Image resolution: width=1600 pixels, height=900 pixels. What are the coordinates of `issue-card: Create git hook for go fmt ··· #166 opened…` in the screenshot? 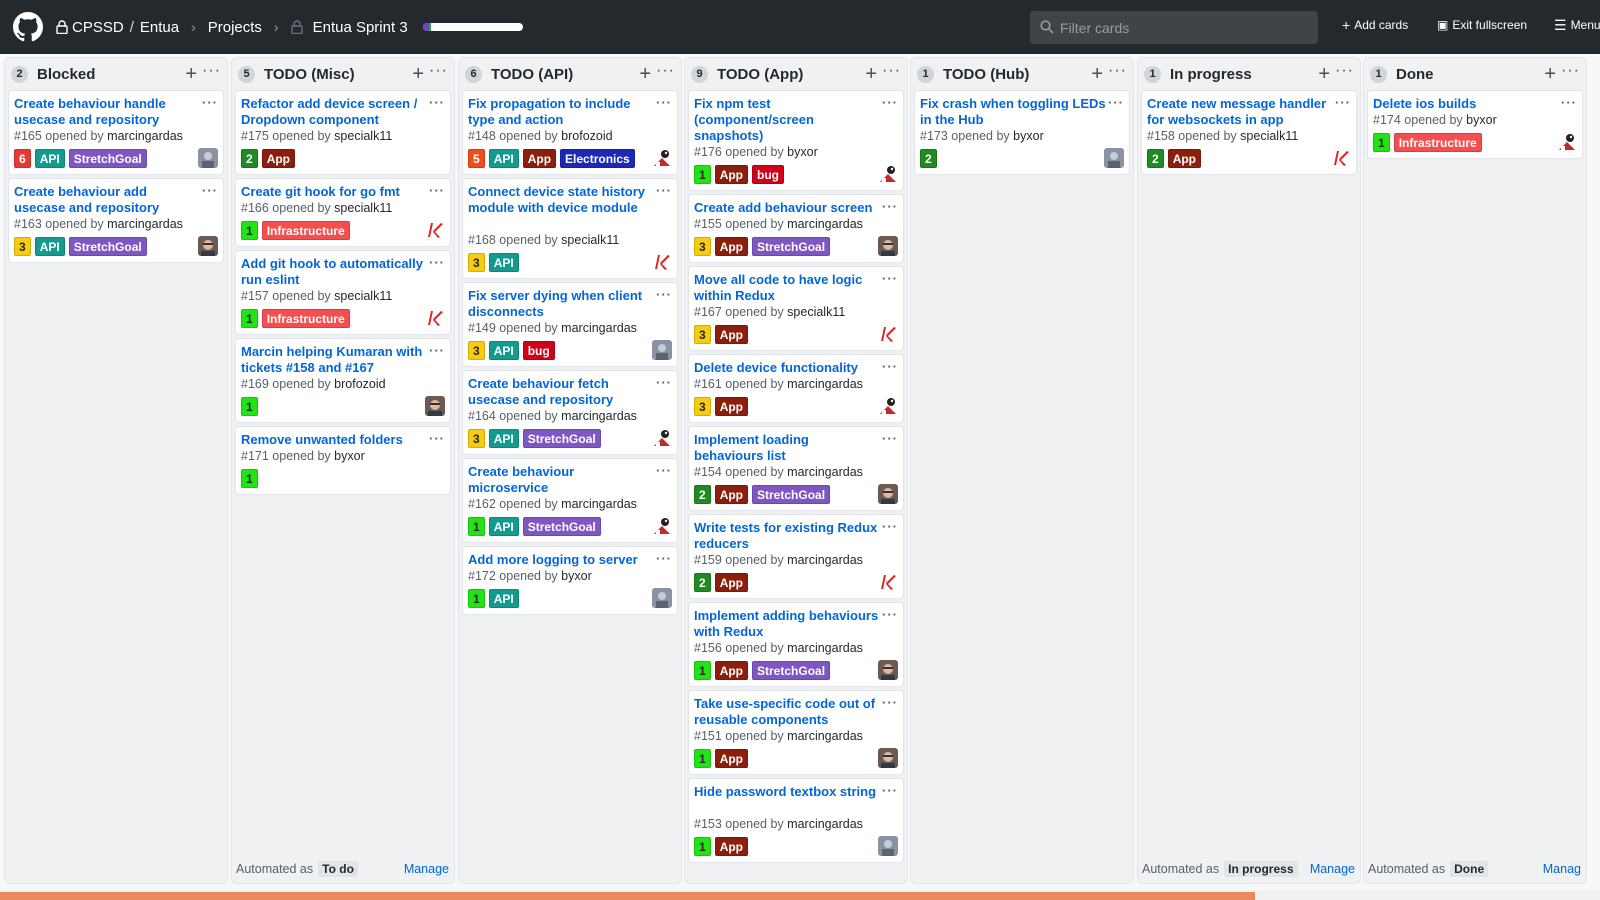 It's located at (343, 212).